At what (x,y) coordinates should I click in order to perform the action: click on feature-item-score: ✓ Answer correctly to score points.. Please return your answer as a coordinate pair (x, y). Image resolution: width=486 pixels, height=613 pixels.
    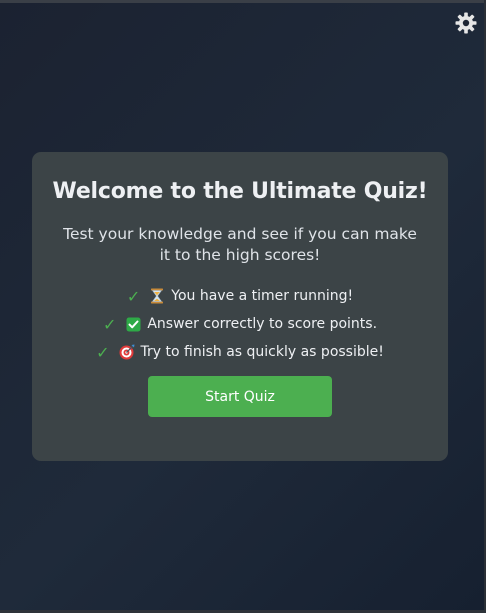
    Looking at the image, I should click on (240, 324).